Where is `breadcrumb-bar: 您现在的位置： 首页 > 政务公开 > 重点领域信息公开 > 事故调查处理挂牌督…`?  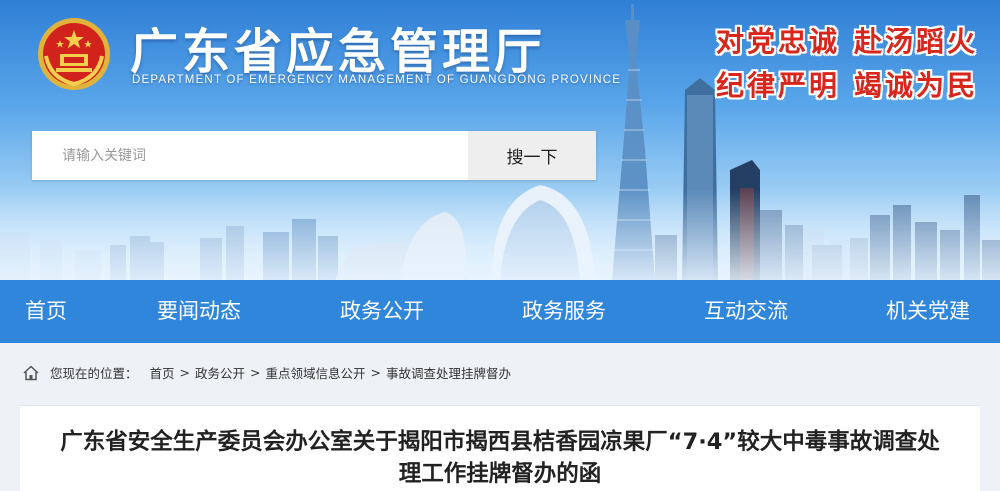
breadcrumb-bar: 您现在的位置： 首页 > 政务公开 > 重点领域信息公开 > 事故调查处理挂牌督… is located at coordinates (500, 373).